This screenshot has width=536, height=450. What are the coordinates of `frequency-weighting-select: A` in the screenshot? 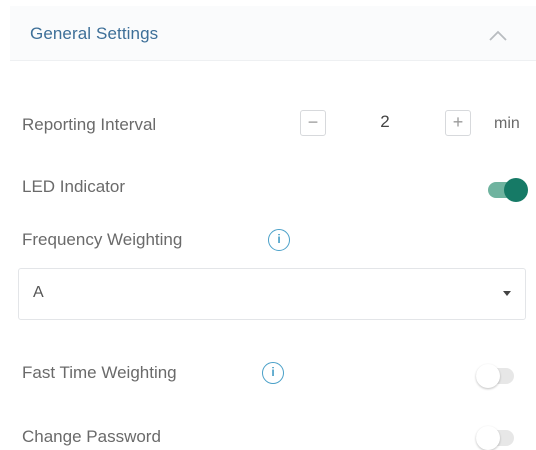 It's located at (272, 294).